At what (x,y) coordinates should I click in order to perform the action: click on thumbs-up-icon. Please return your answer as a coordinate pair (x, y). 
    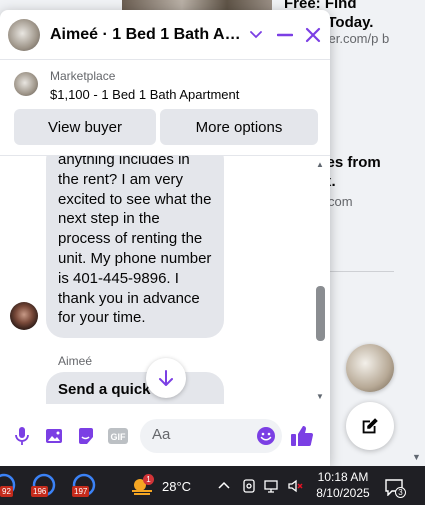
    Looking at the image, I should click on (302, 436).